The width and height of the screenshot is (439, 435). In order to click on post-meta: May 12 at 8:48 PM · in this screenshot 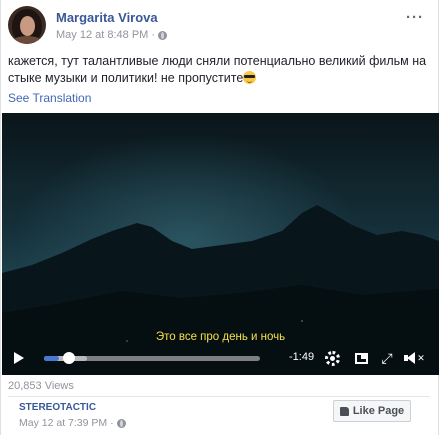, I will do `click(111, 35)`.